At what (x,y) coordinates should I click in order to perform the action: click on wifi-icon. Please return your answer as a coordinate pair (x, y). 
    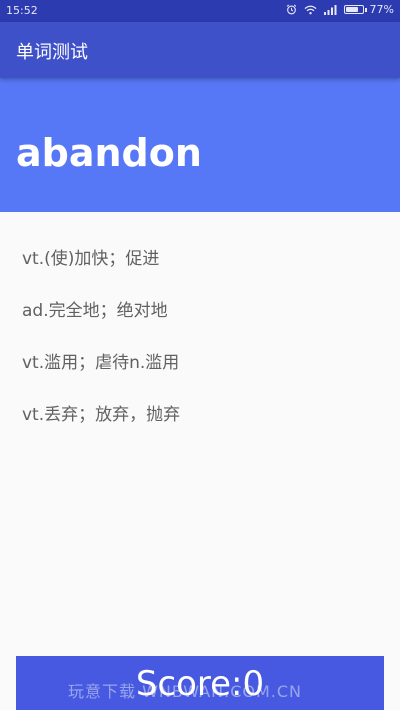
    Looking at the image, I should click on (310, 10).